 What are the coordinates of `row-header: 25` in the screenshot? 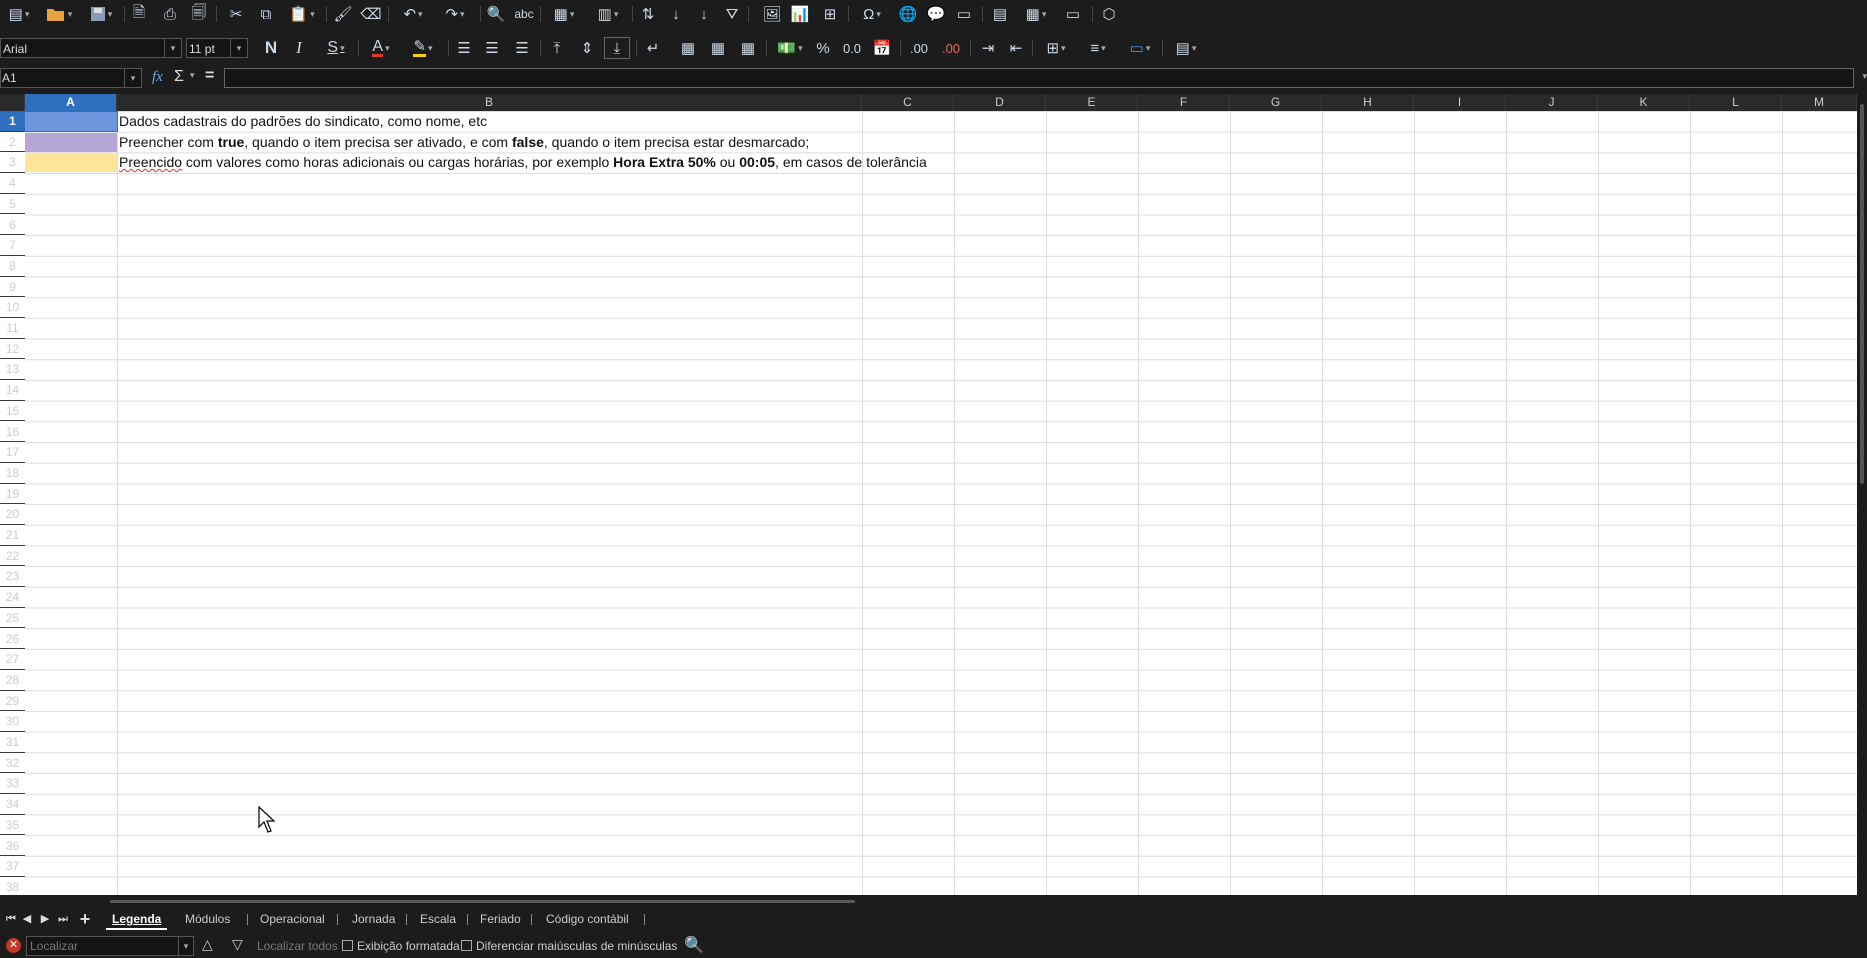 It's located at (12, 618).